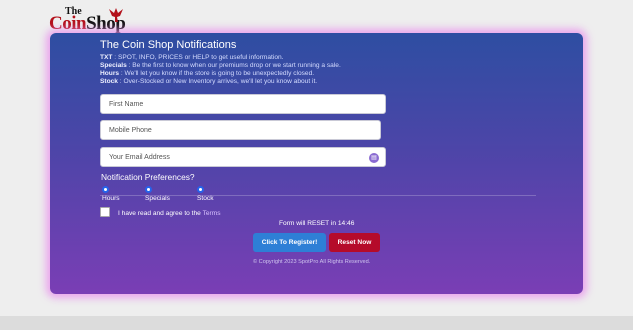  What do you see at coordinates (289, 242) in the screenshot?
I see `register-button: Click To Register!` at bounding box center [289, 242].